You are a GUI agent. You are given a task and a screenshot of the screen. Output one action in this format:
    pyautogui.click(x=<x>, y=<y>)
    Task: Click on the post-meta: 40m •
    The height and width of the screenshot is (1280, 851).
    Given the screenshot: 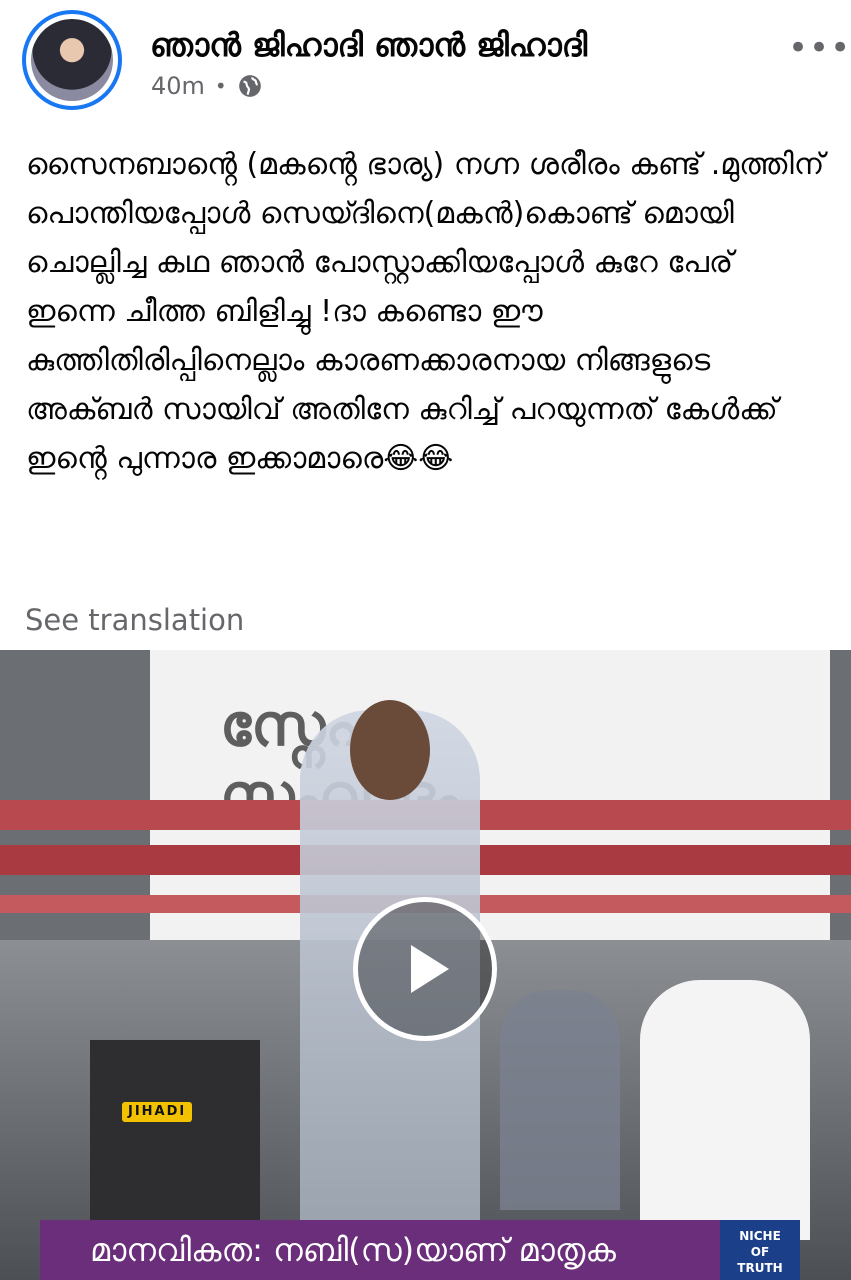 What is the action you would take?
    pyautogui.click(x=207, y=86)
    